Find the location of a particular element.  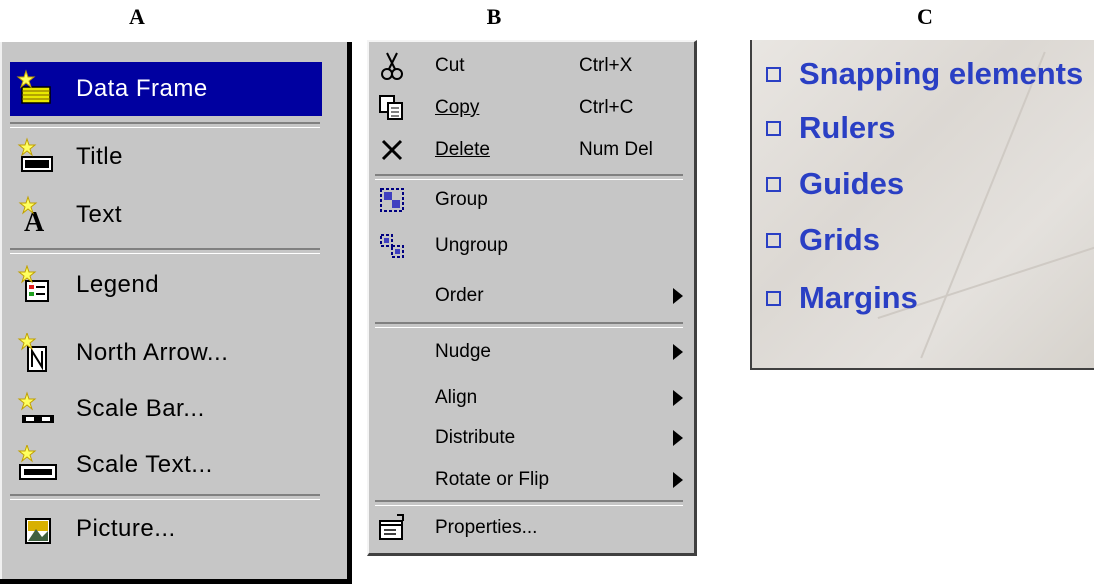

copy-icon is located at coordinates (392, 108).